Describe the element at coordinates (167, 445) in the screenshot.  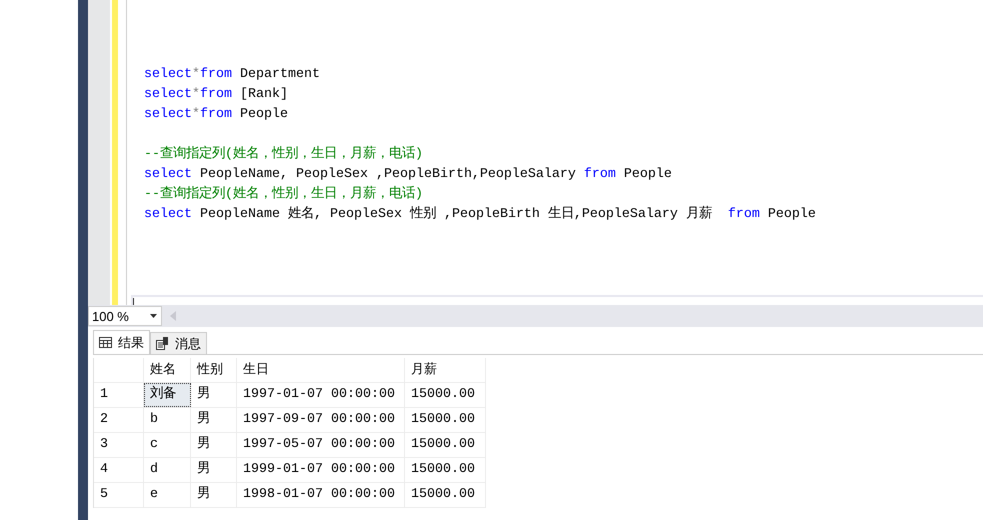
I see `table-cell: c` at that location.